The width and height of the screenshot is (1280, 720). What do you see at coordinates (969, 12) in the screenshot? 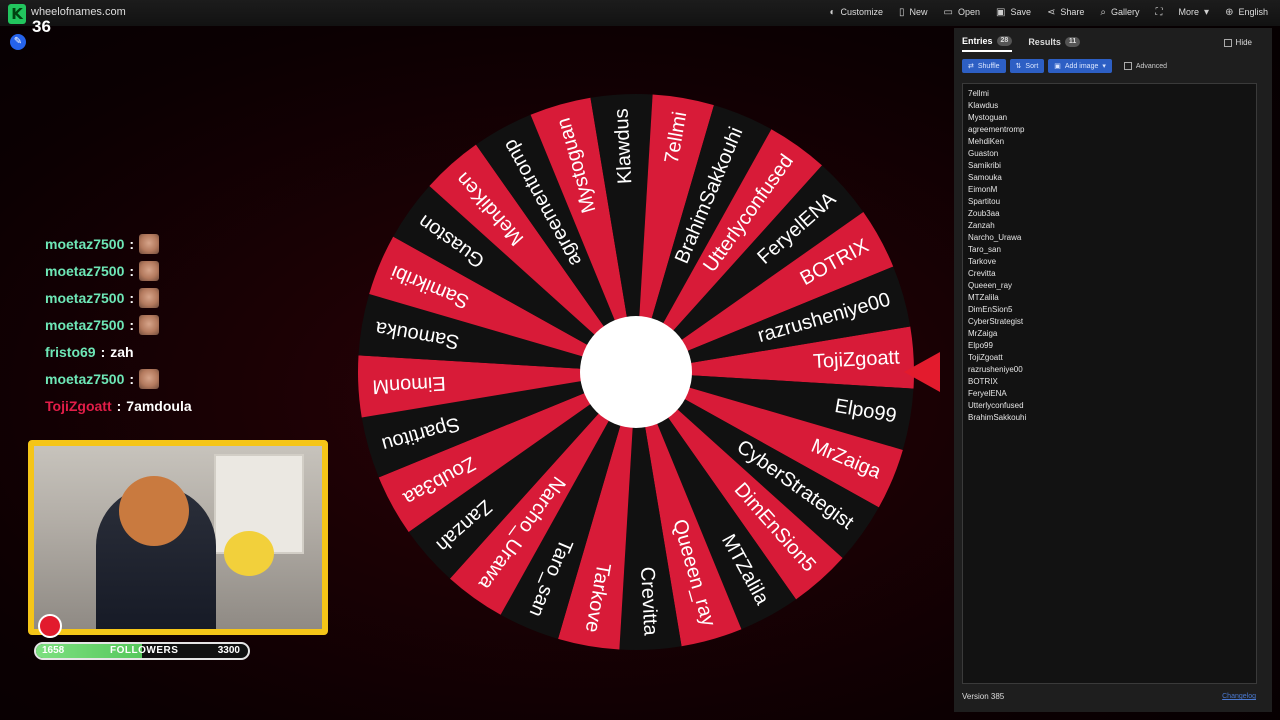
I see `menu-label: Open` at bounding box center [969, 12].